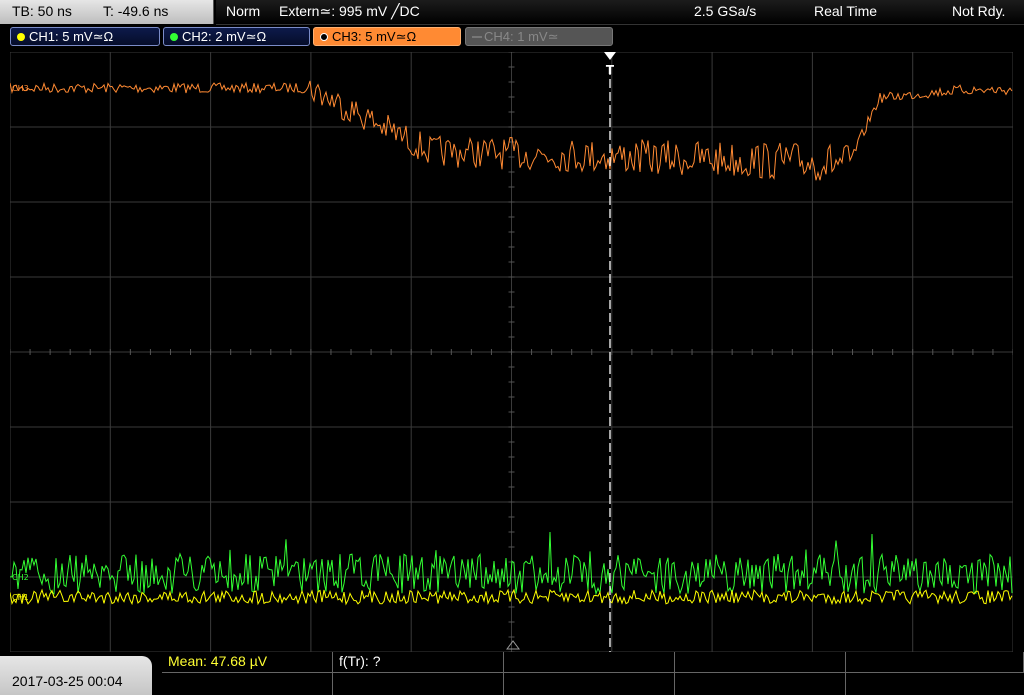 Image resolution: width=1024 pixels, height=695 pixels. Describe the element at coordinates (247, 662) in the screenshot. I see `mean-measurement: Mean: 47.68 µV` at that location.